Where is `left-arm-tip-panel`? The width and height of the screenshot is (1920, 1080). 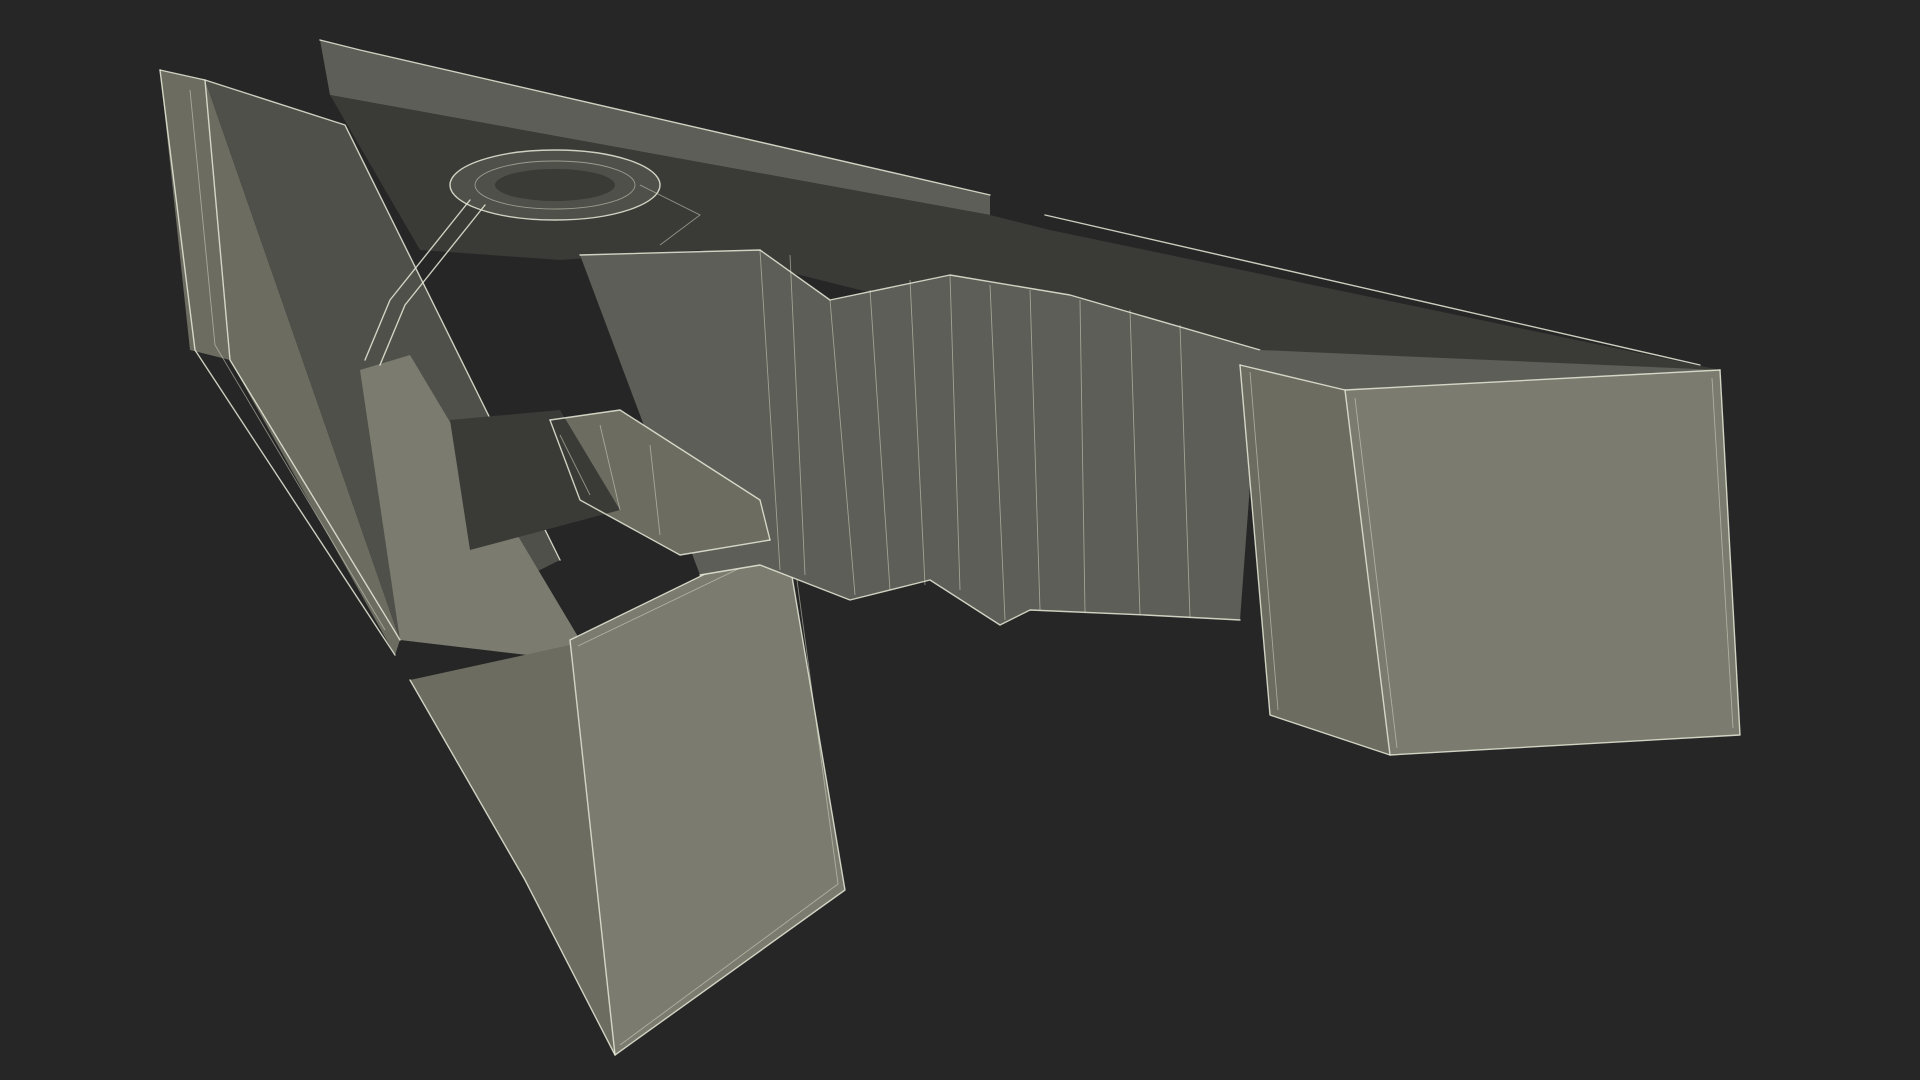
left-arm-tip-panel is located at coordinates (707, 795).